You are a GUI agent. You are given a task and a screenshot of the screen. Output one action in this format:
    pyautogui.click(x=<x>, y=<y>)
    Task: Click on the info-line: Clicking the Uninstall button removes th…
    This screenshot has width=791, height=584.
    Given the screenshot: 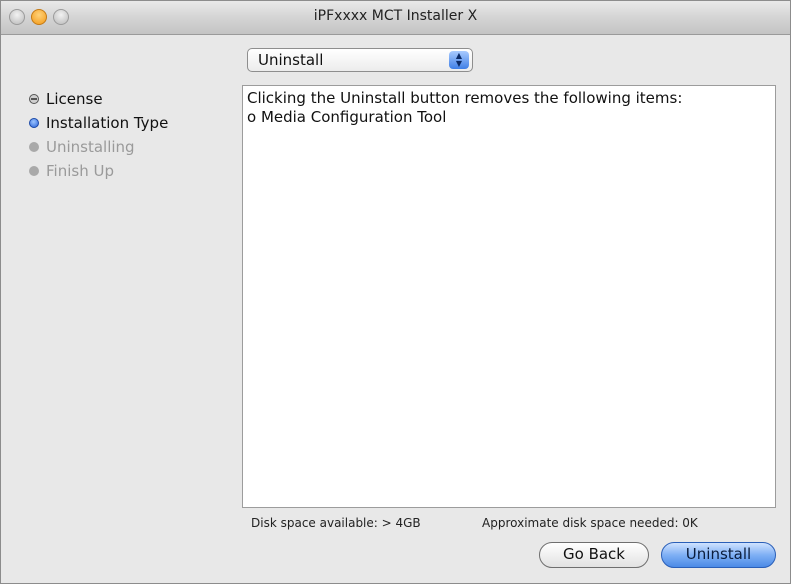 What is the action you would take?
    pyautogui.click(x=465, y=98)
    